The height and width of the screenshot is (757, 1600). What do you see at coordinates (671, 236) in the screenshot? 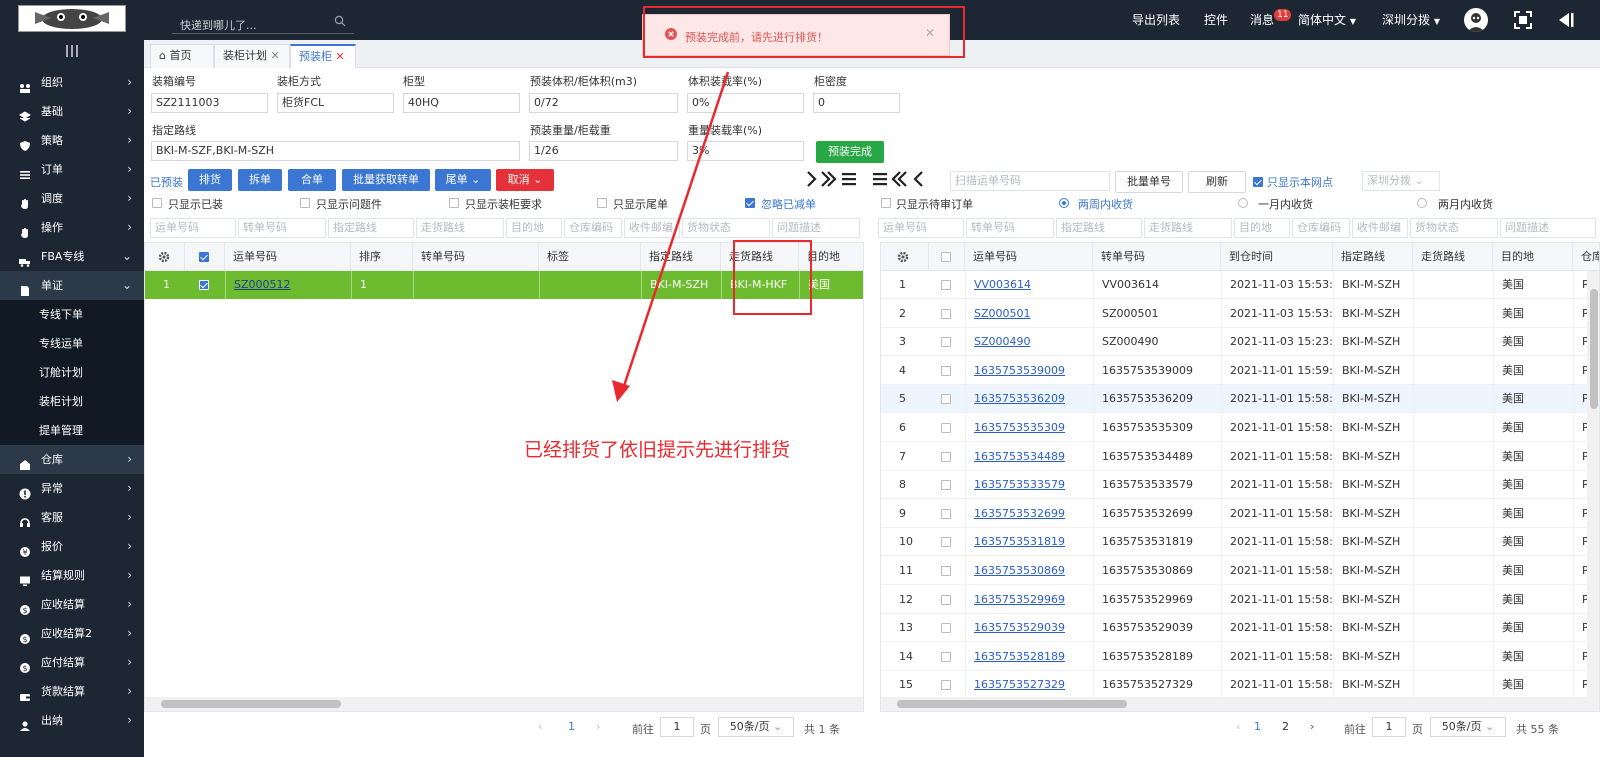
I see `annotation-arrow` at bounding box center [671, 236].